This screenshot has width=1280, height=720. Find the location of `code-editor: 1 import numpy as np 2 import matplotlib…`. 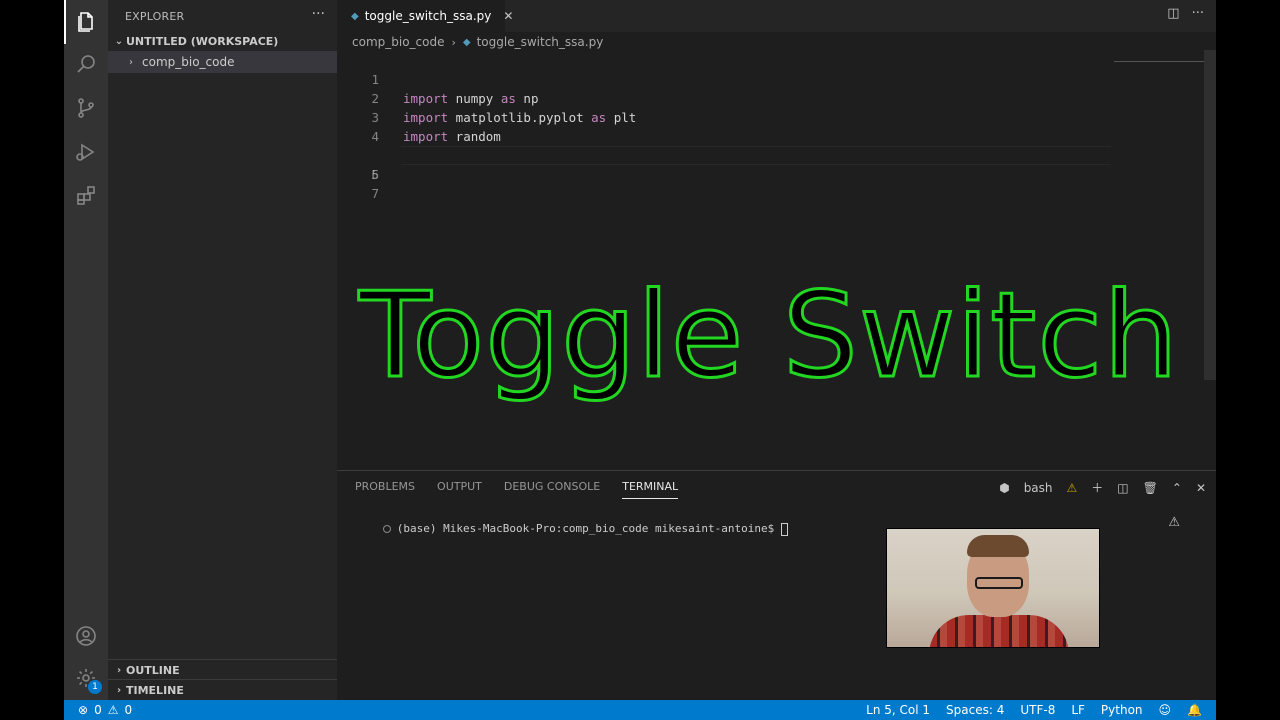

code-editor: 1 import numpy as np 2 import matplotlib… is located at coordinates (776, 126).